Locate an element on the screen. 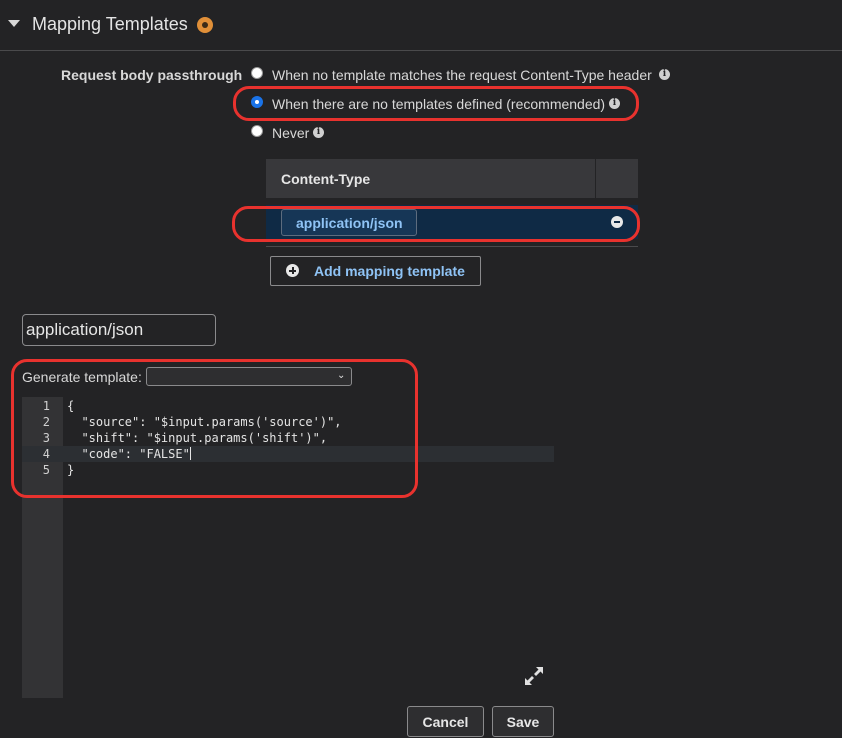 The image size is (842, 738). generate-template-label: Generate template: is located at coordinates (82, 377).